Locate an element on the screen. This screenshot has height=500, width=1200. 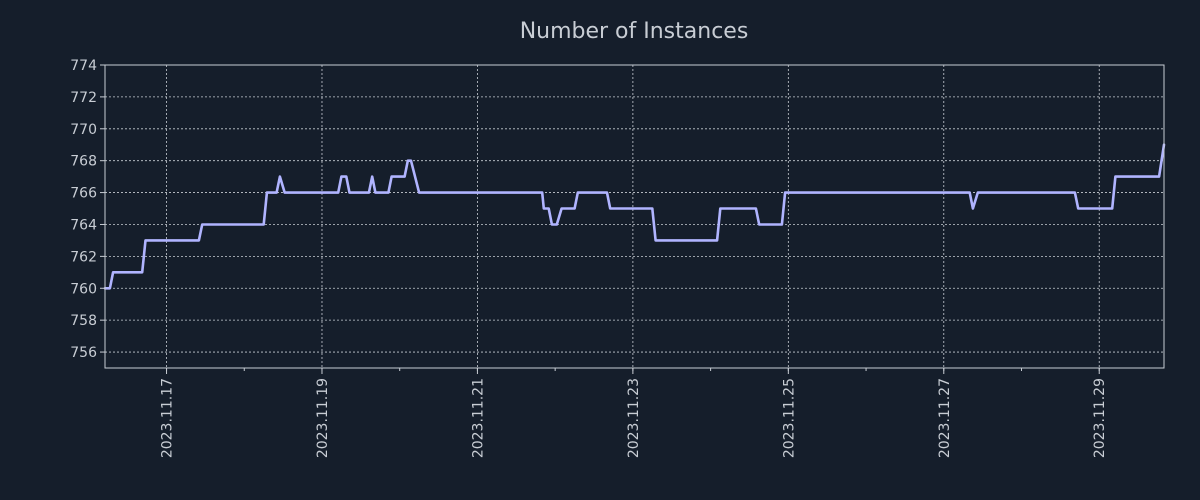
y-tick-label: 774 is located at coordinates (83, 66).